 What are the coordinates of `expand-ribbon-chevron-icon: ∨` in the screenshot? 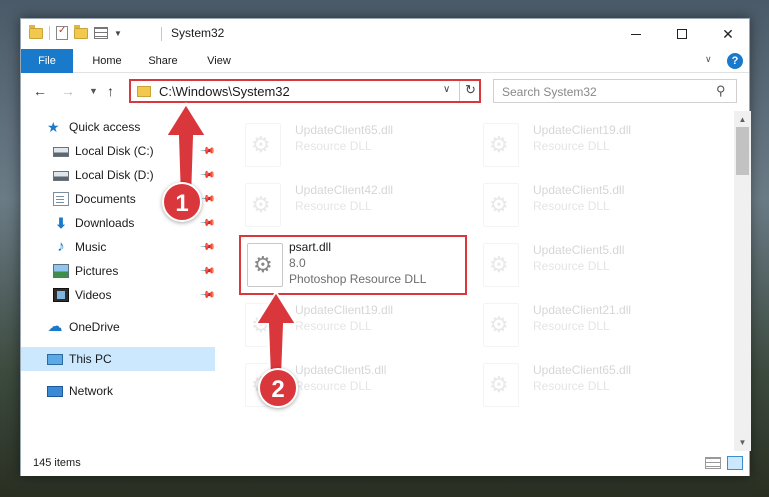 It's located at (708, 59).